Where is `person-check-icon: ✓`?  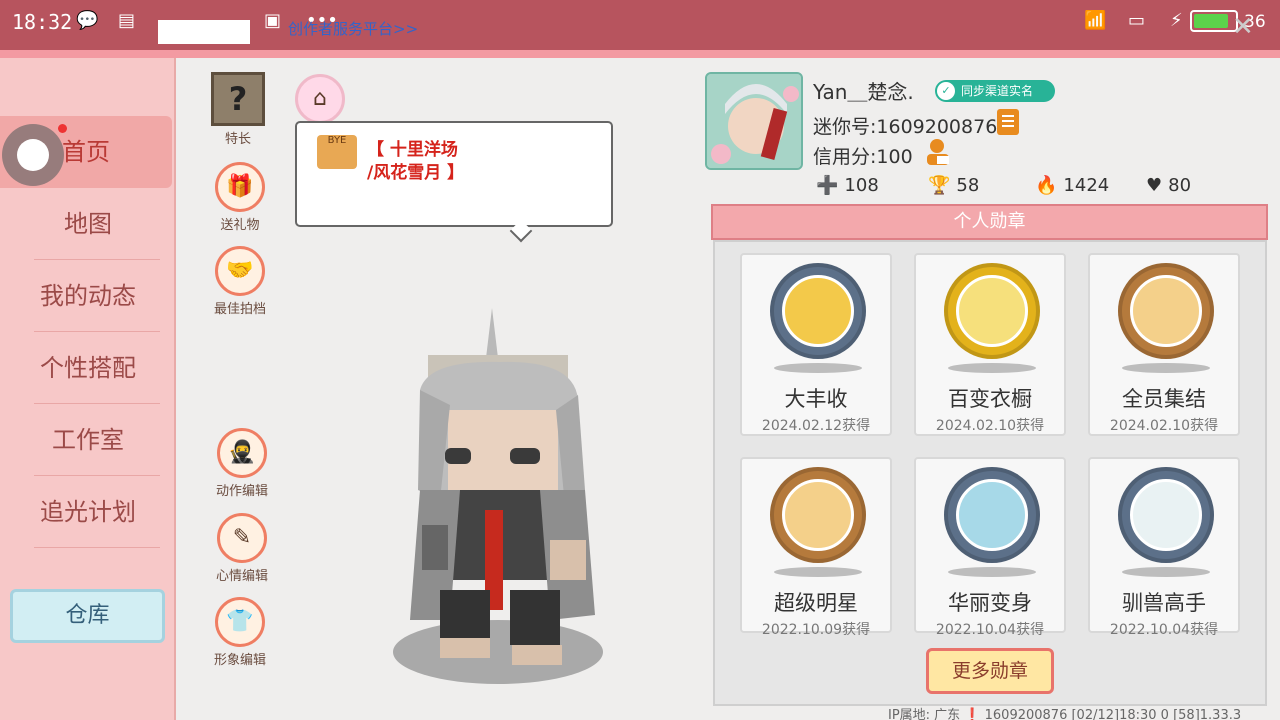
person-check-icon: ✓ is located at coordinates (946, 91).